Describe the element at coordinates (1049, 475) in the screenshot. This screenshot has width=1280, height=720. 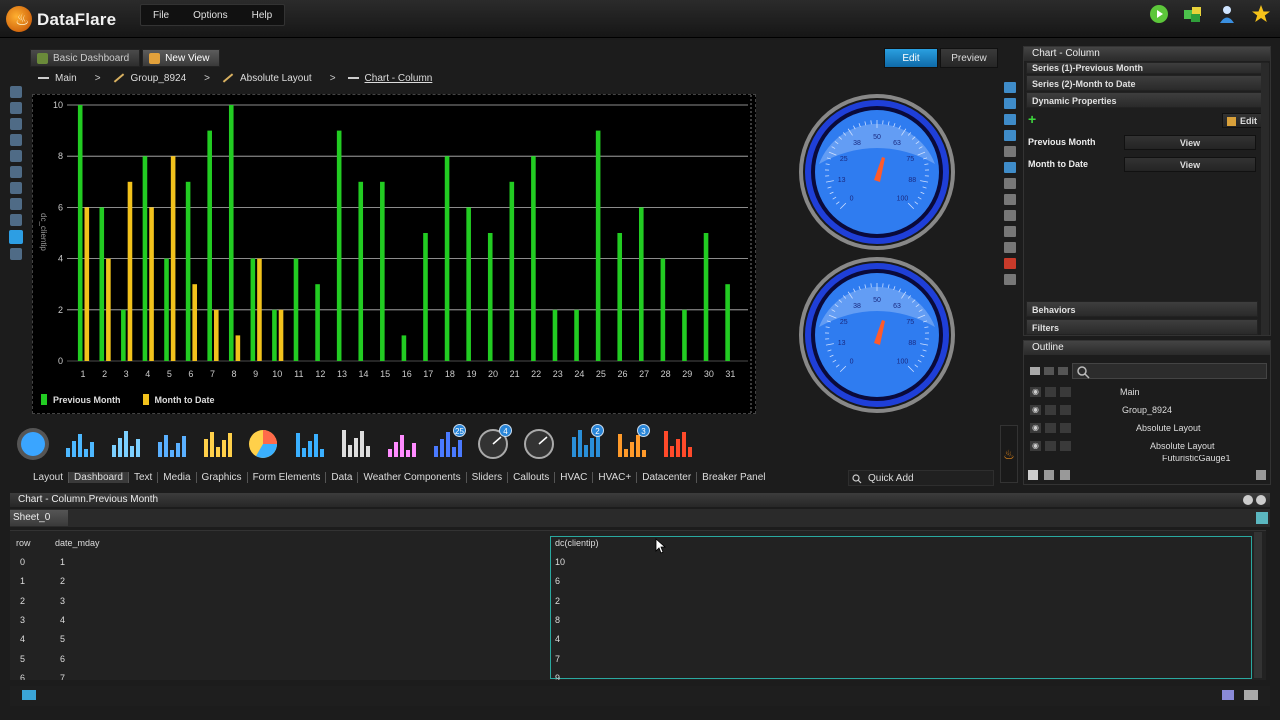
I see `sort-up-icon` at that location.